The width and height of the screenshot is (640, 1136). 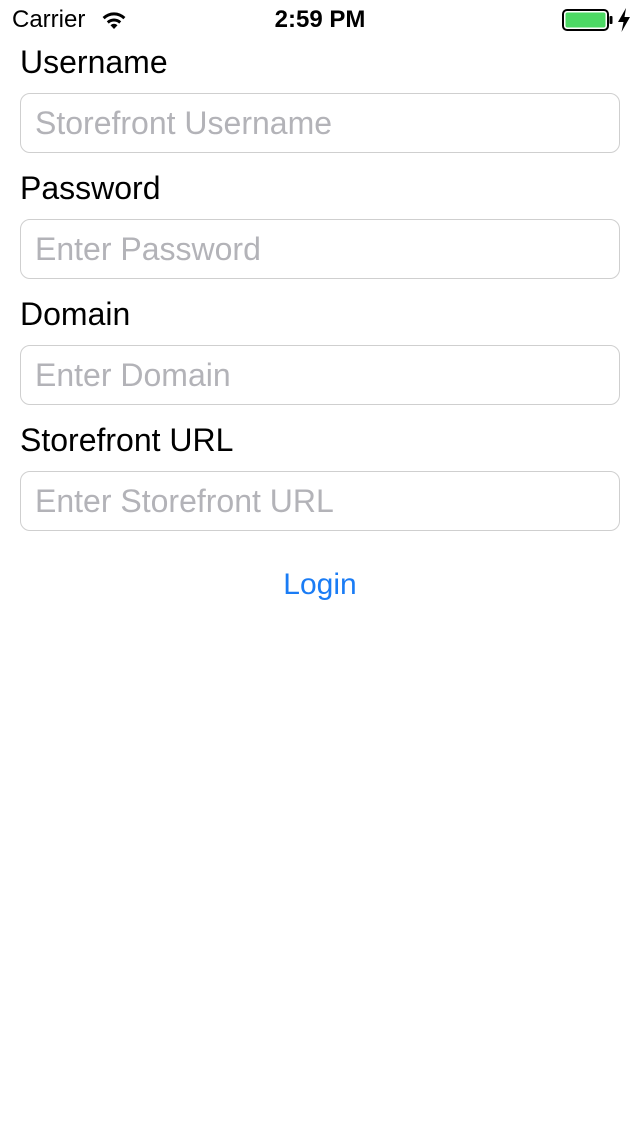 What do you see at coordinates (320, 585) in the screenshot?
I see `login-button: Login` at bounding box center [320, 585].